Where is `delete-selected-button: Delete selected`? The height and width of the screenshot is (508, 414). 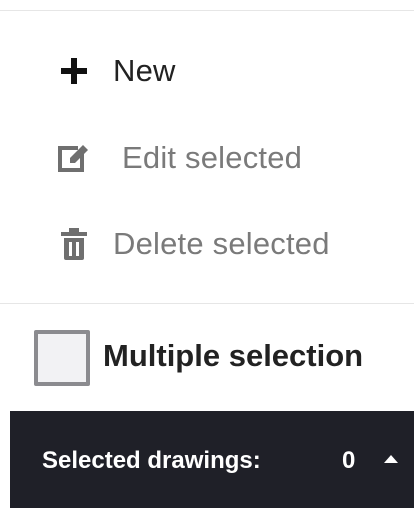
delete-selected-button: Delete selected is located at coordinates (207, 244).